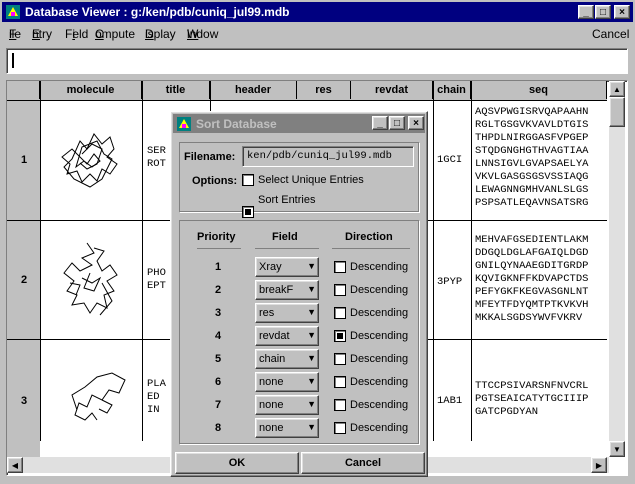 The image size is (635, 484). I want to click on cancel-menu-button: Cancel, so click(610, 34).